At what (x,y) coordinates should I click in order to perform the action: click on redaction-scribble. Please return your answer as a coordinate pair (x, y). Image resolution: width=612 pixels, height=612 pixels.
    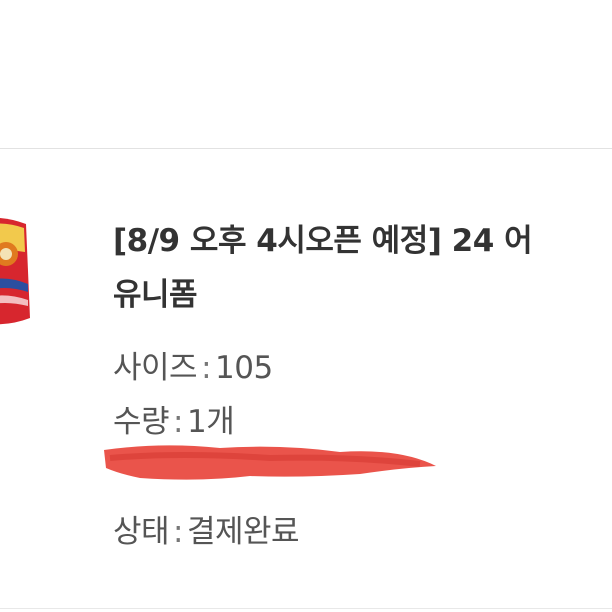
    Looking at the image, I should click on (270, 464).